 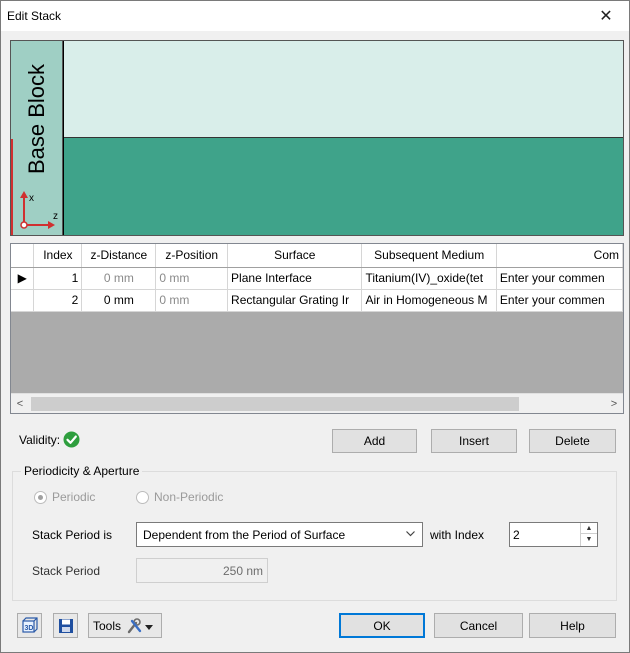 I want to click on tools-icon, so click(x=140, y=625).